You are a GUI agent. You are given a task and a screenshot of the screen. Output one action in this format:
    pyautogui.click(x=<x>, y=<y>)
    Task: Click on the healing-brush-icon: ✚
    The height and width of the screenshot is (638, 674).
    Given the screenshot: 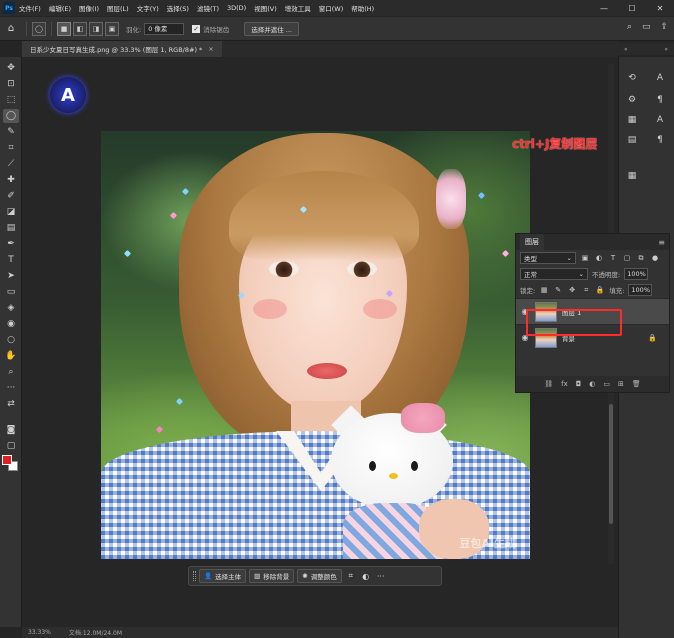 What is the action you would take?
    pyautogui.click(x=11, y=180)
    